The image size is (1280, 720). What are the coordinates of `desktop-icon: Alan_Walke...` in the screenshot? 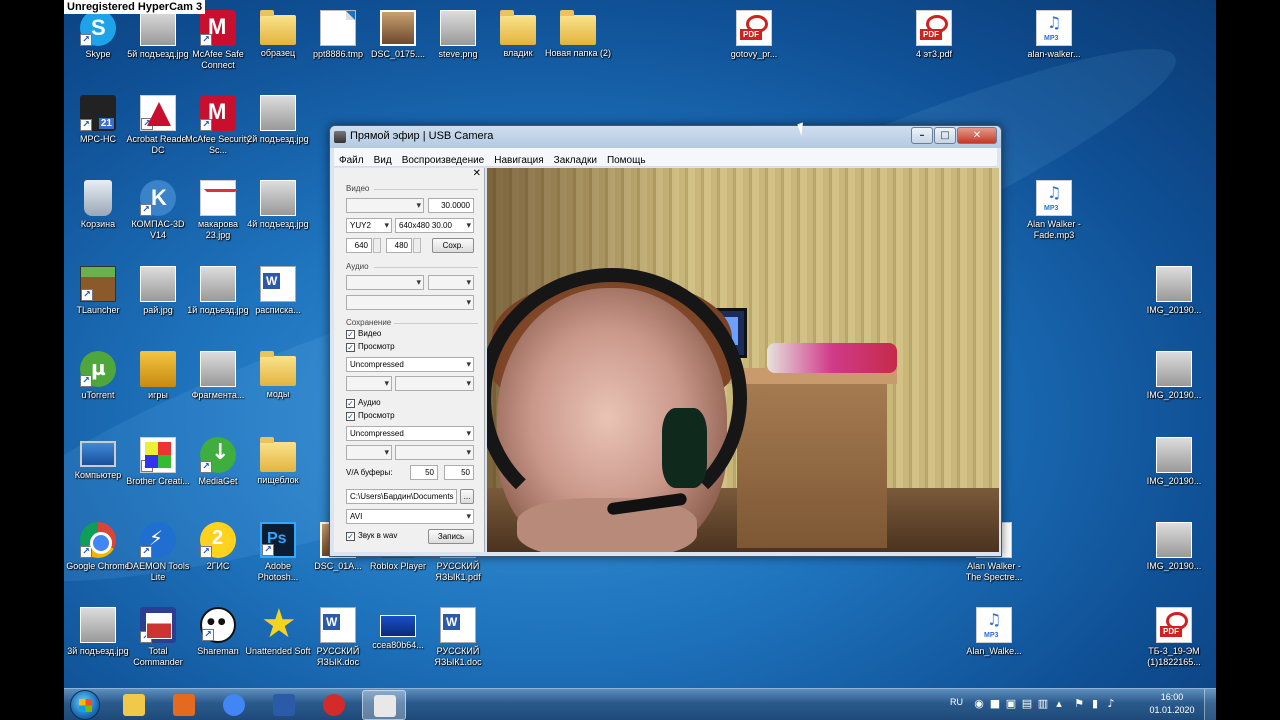 It's located at (994, 632).